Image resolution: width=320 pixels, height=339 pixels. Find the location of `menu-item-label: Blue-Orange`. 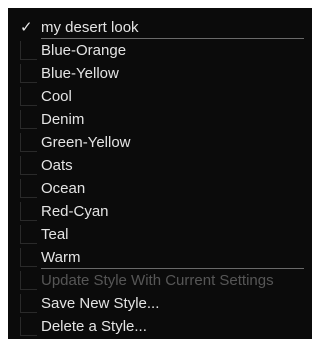

menu-item-label: Blue-Orange is located at coordinates (84, 50).